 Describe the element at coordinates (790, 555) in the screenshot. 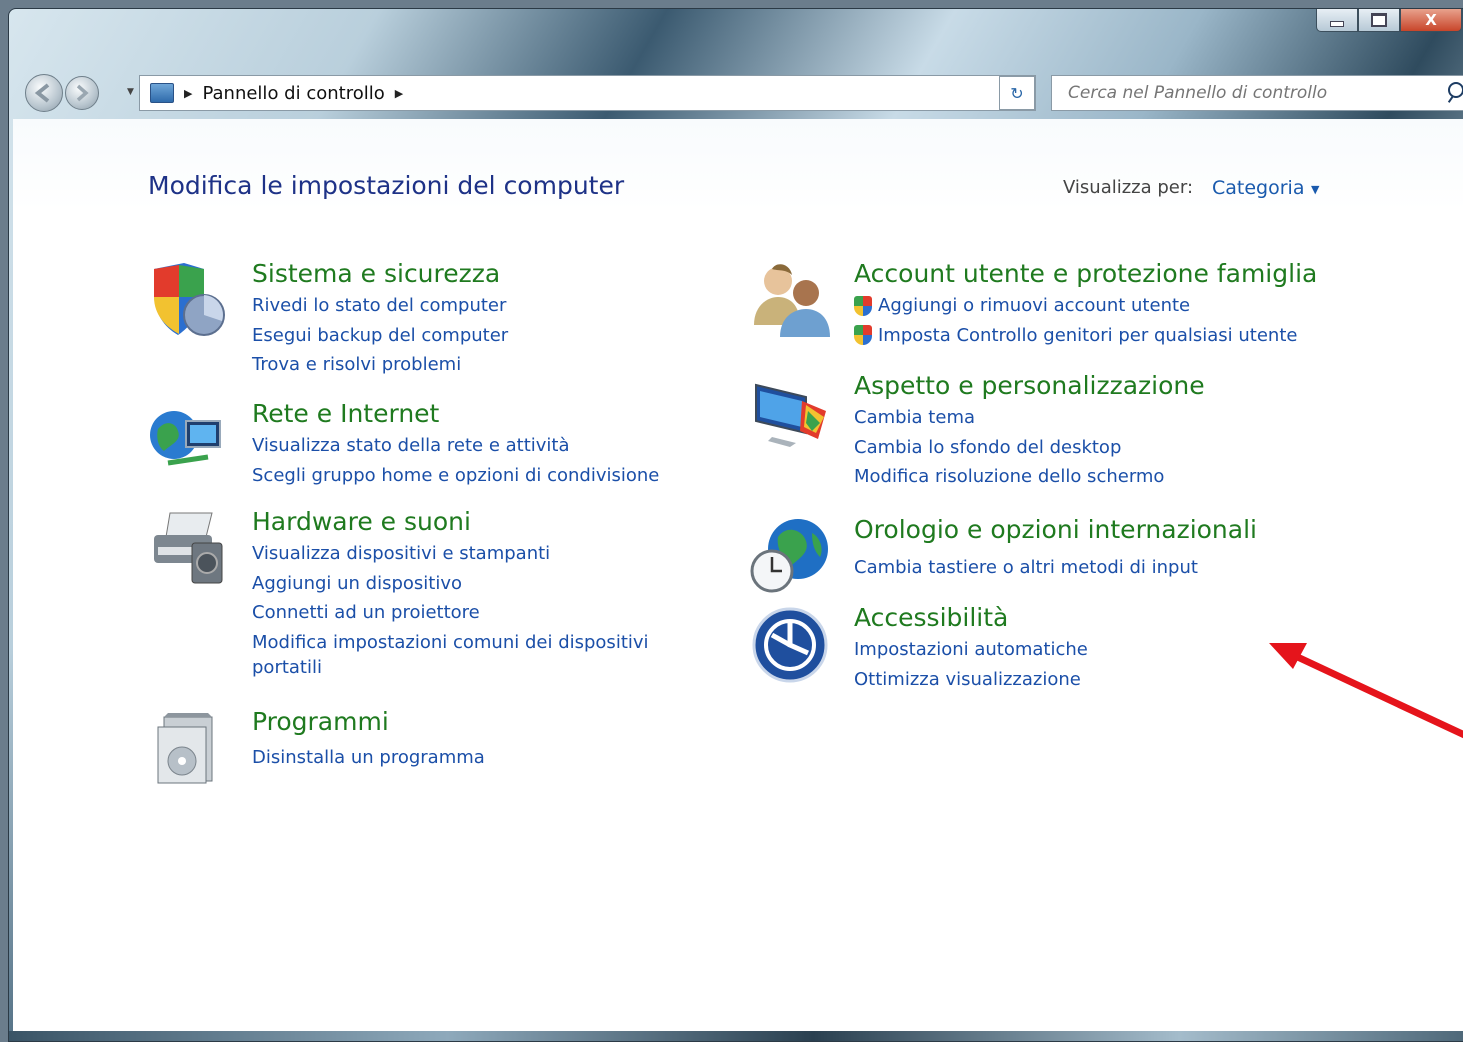

I see `clock-globe-icon` at that location.